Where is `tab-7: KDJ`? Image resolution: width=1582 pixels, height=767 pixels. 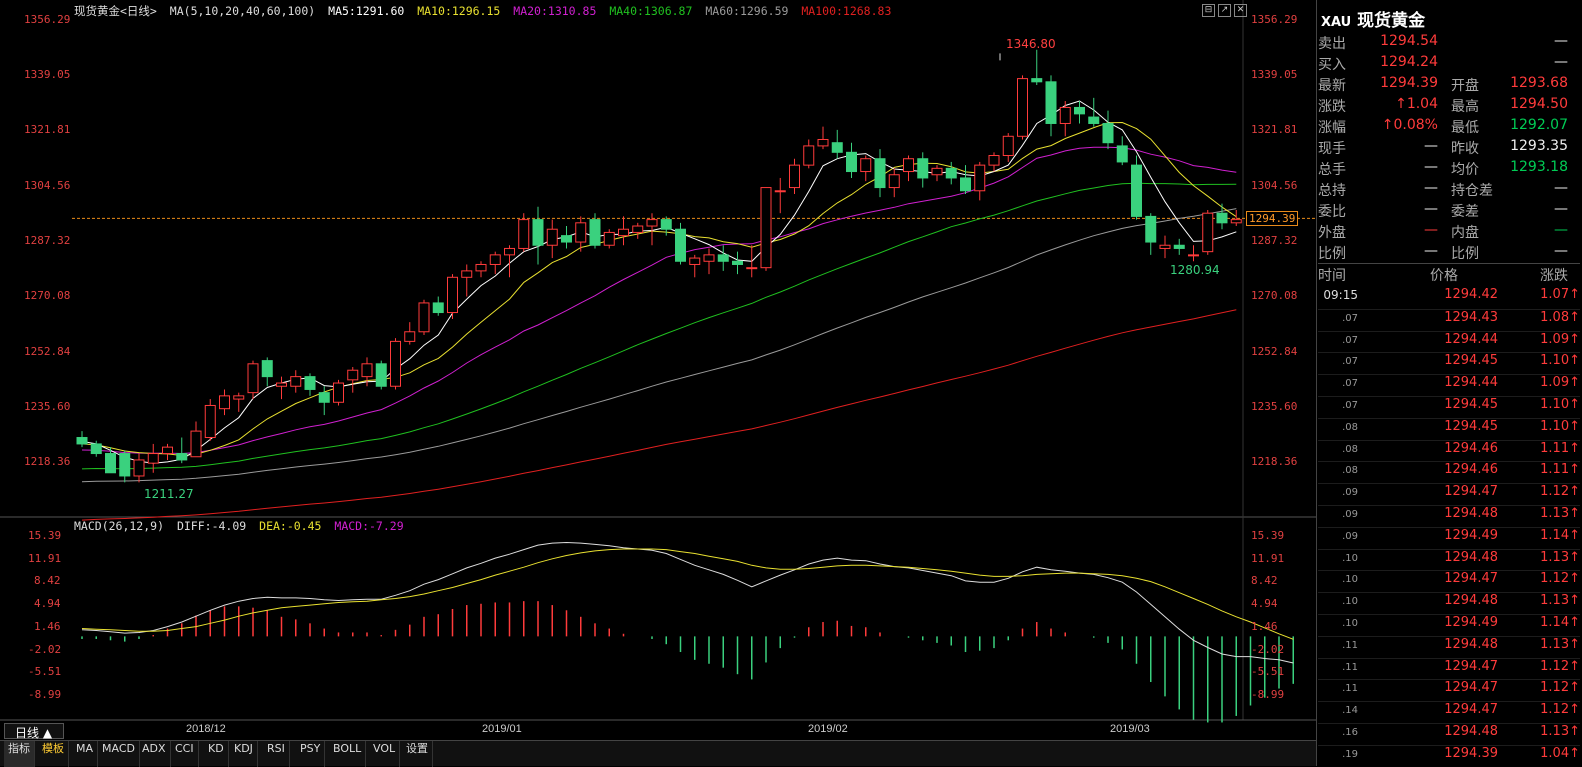 tab-7: KDJ is located at coordinates (244, 754).